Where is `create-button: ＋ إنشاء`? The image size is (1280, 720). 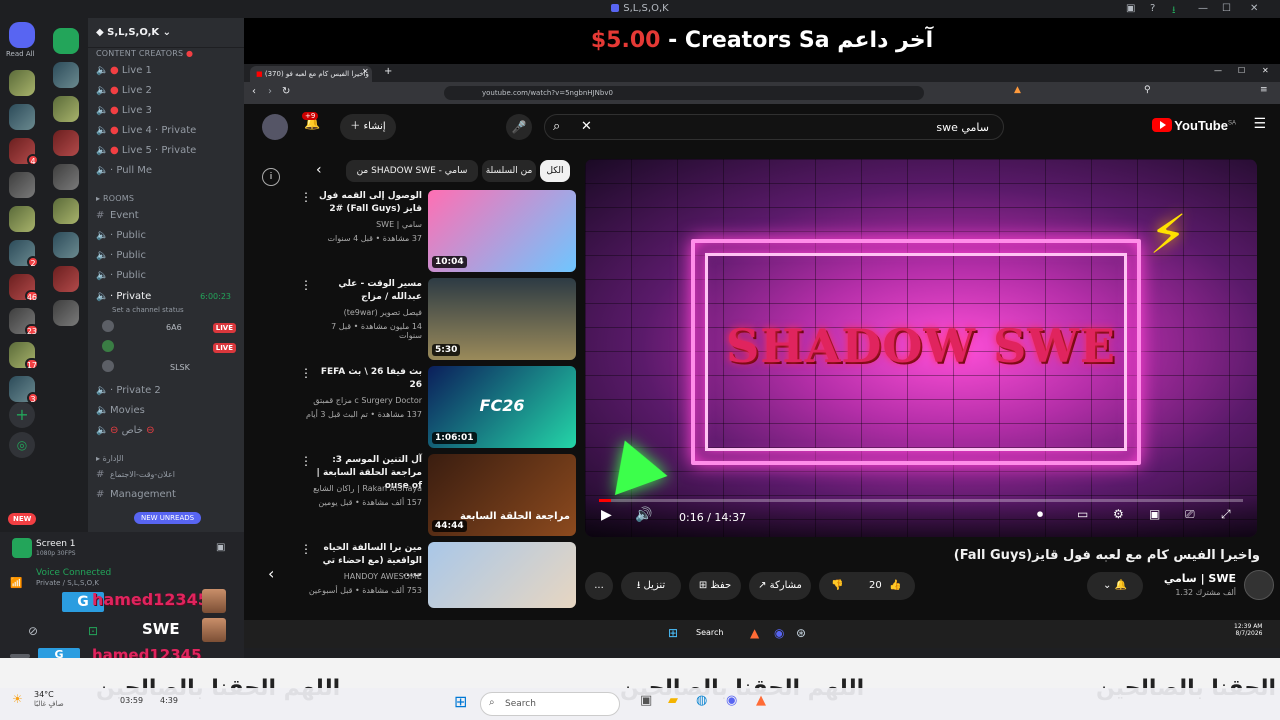 create-button: ＋ إنشاء is located at coordinates (368, 127).